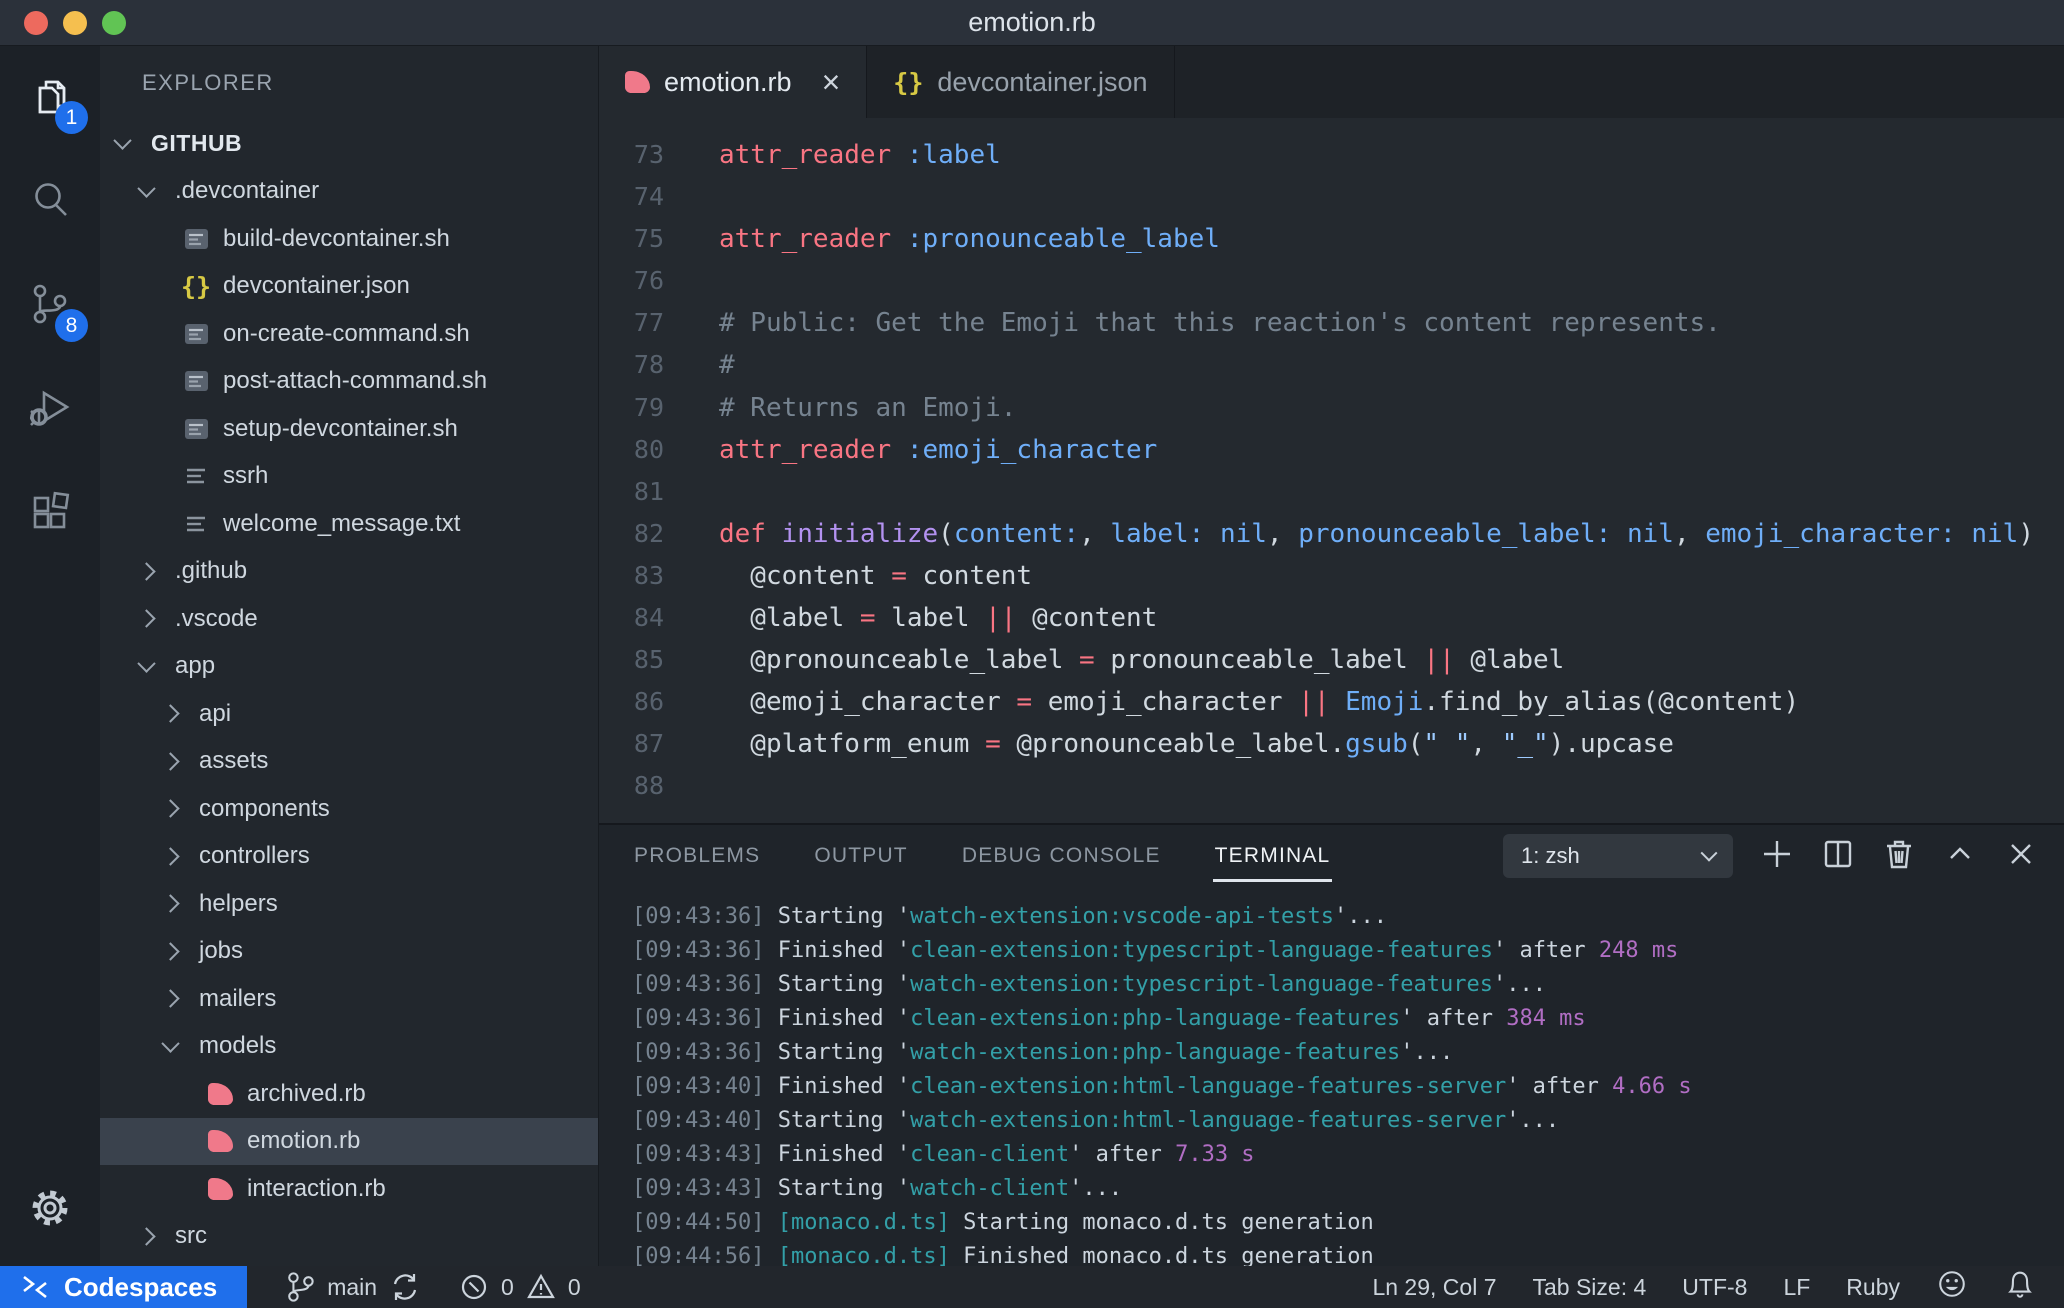  I want to click on panel-tab-debug-console: DEBUG CONSOLE, so click(1061, 856).